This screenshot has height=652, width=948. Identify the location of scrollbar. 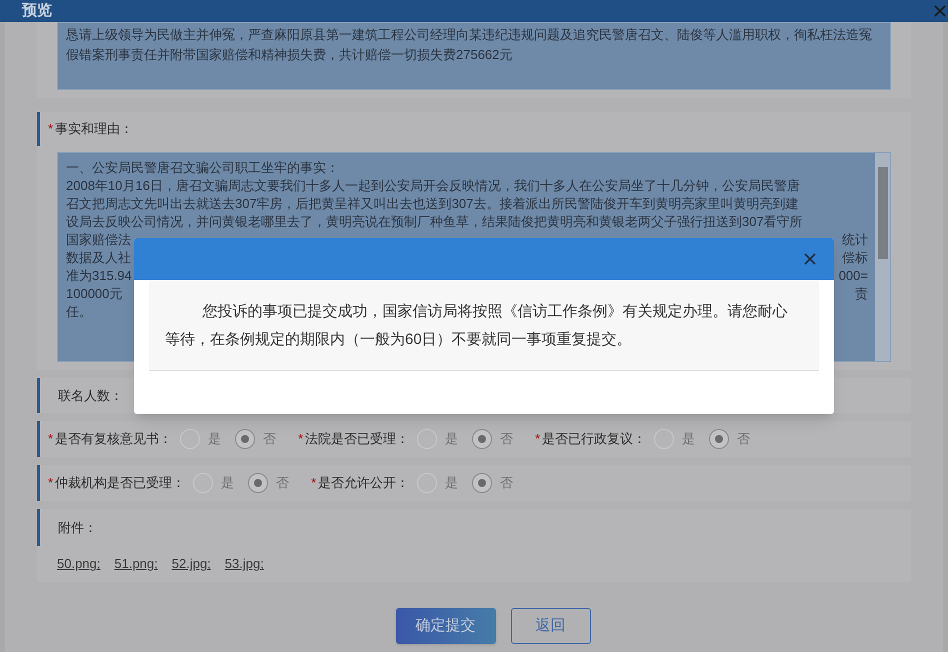
(882, 257).